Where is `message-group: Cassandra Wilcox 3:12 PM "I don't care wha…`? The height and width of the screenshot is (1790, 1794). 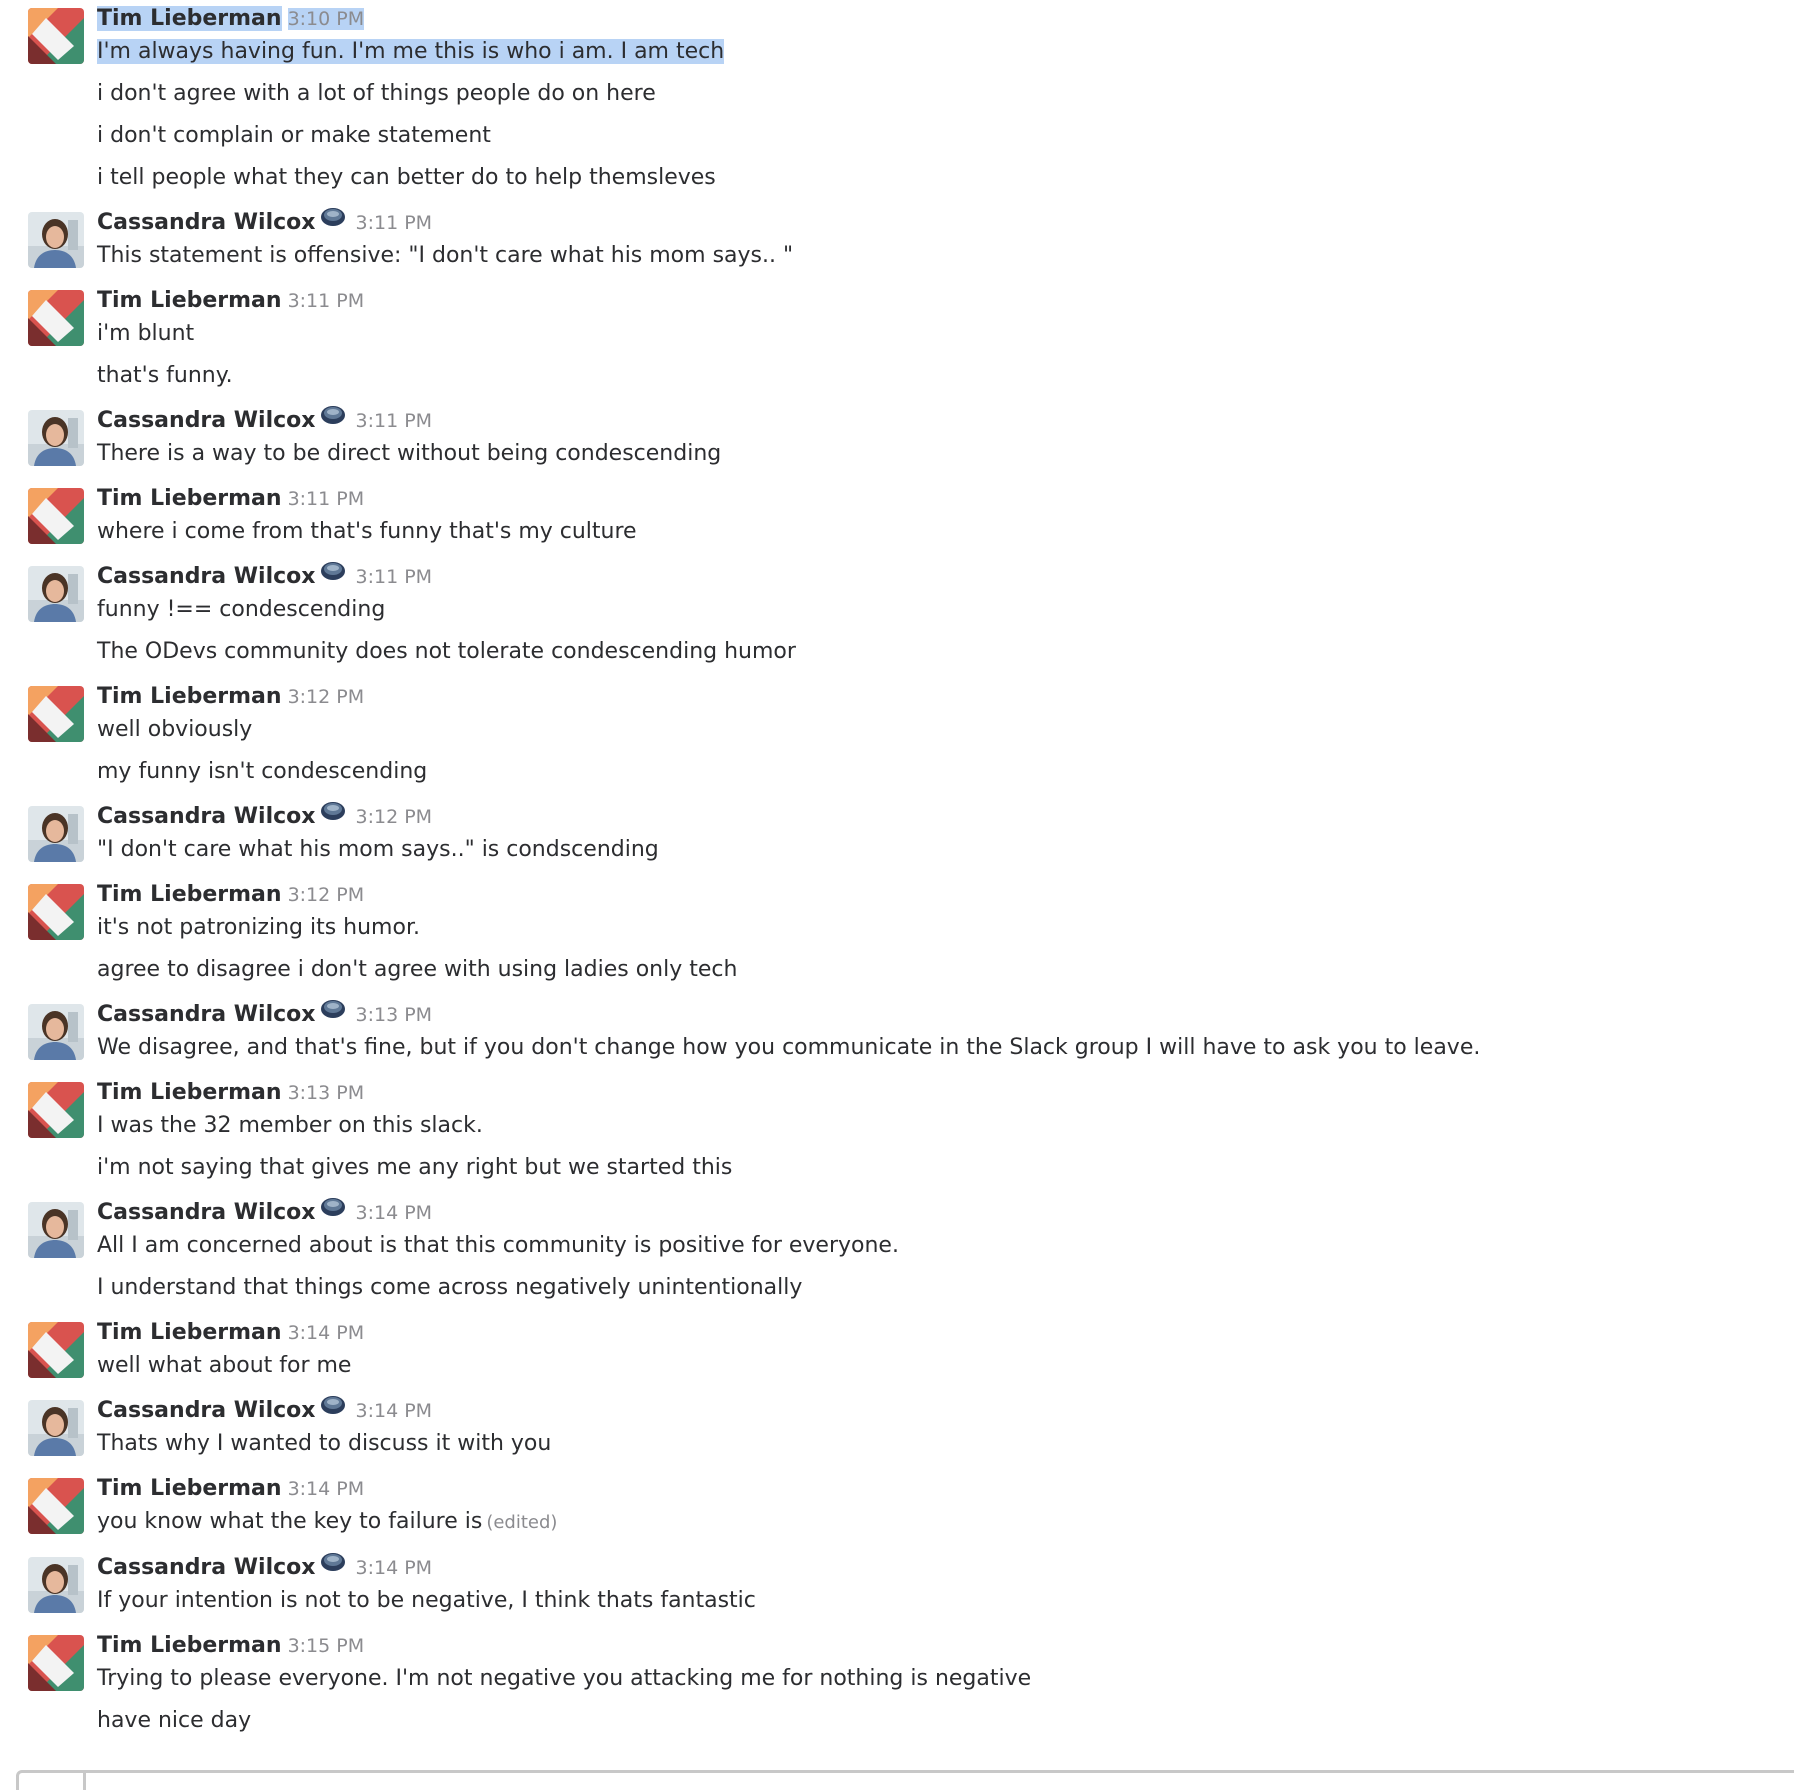
message-group: Cassandra Wilcox 3:12 PM "I don't care wha… is located at coordinates (897, 832).